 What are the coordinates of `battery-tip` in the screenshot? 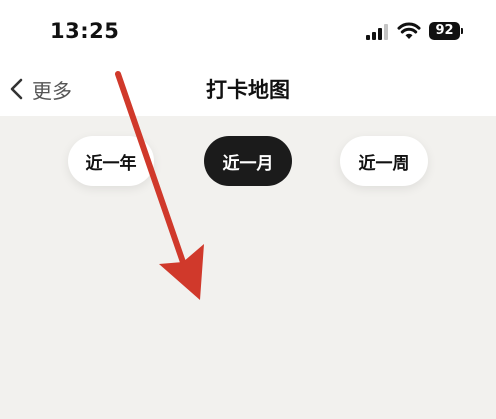 It's located at (462, 31).